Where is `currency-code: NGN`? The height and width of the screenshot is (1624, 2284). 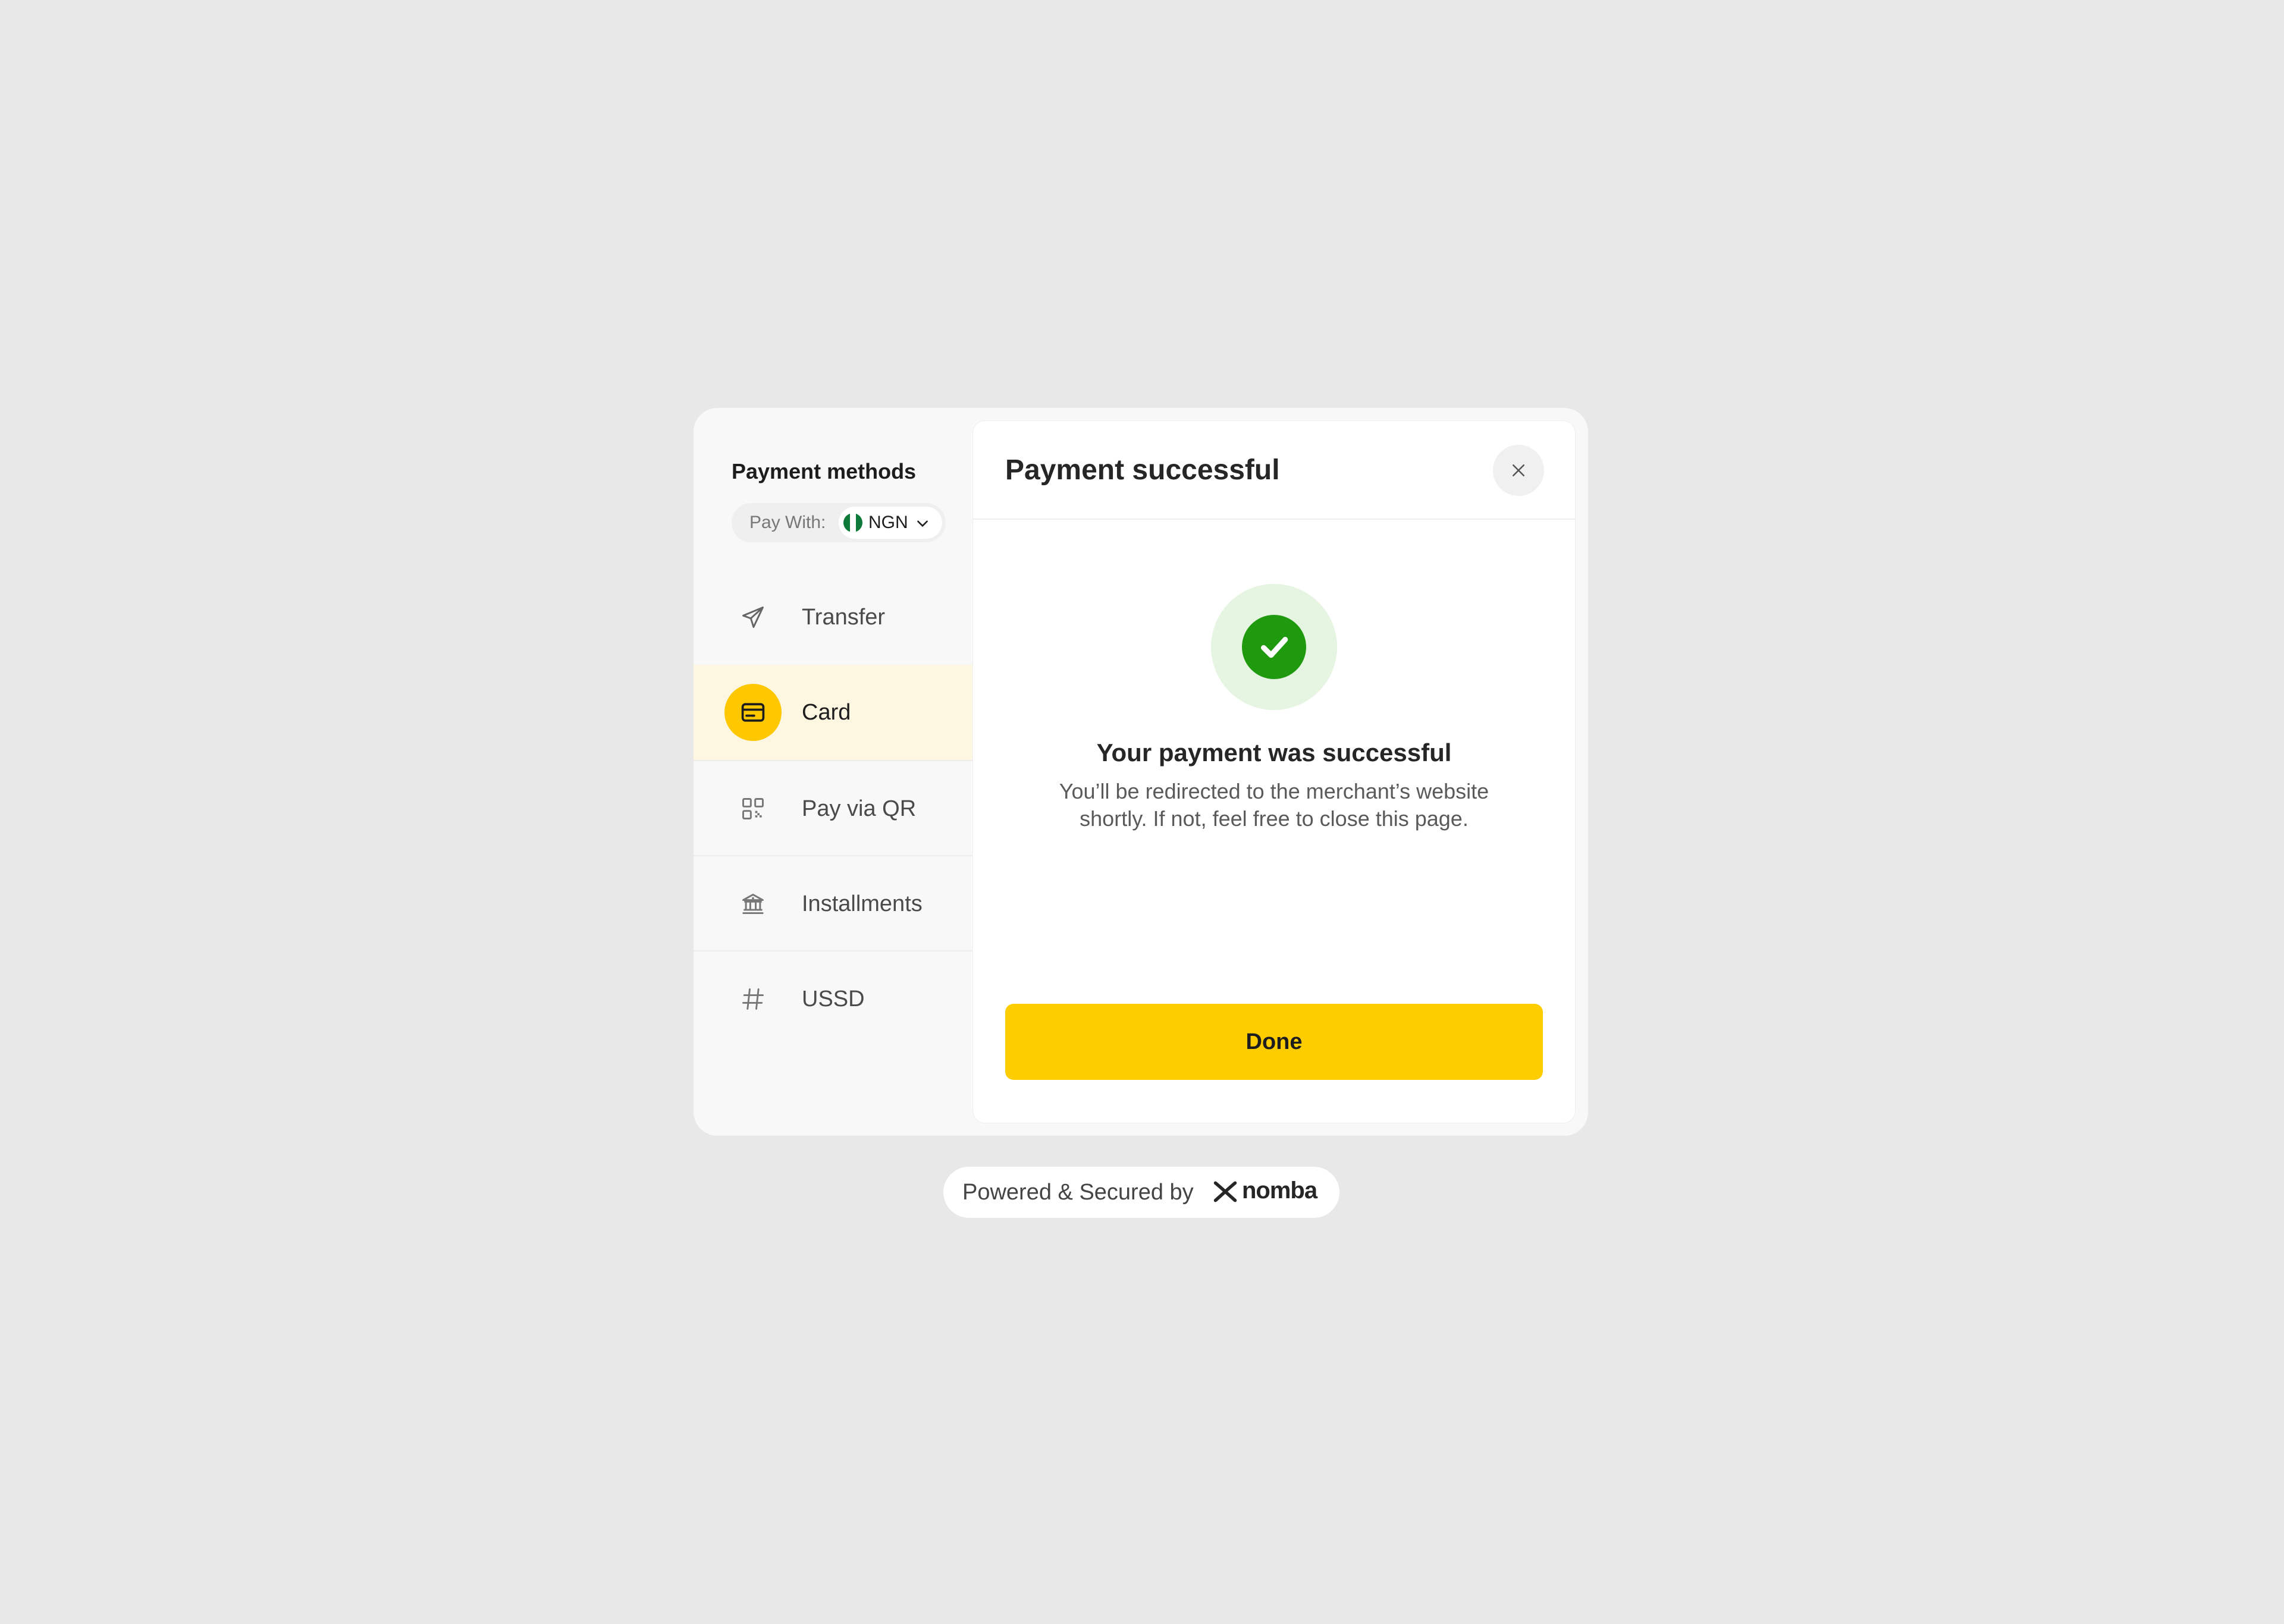 currency-code: NGN is located at coordinates (888, 522).